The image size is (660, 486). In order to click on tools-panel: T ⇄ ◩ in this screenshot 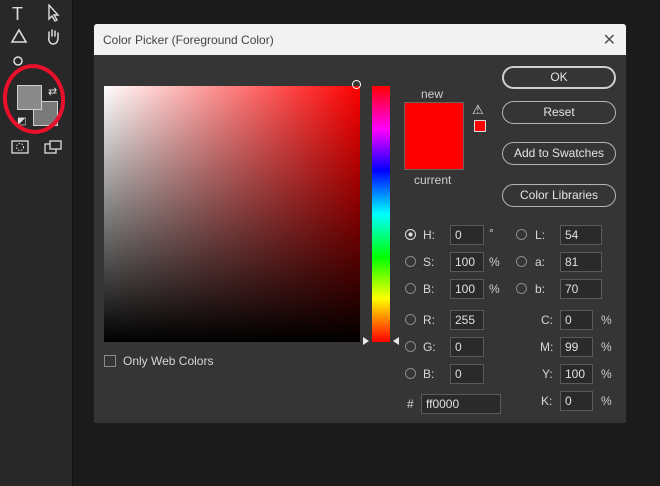, I will do `click(36, 243)`.